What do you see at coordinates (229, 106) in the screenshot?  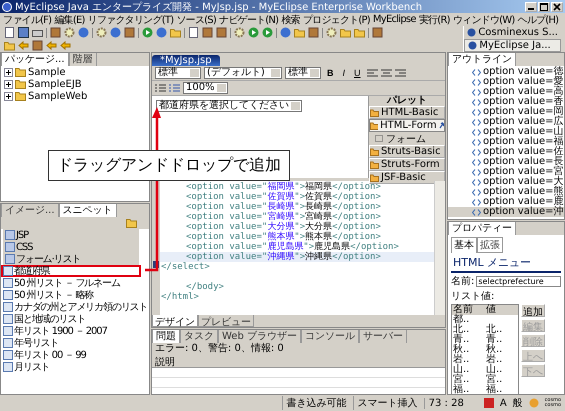 I see `prefecture-select: 都道府県を選択してください` at bounding box center [229, 106].